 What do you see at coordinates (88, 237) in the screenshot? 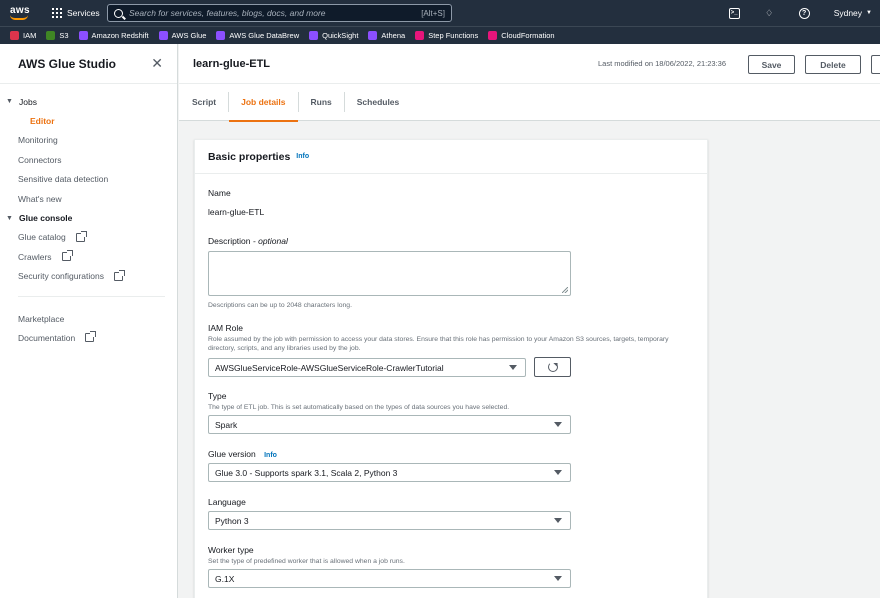
I see `sidebar-item-glue-catalog: Glue catalog` at bounding box center [88, 237].